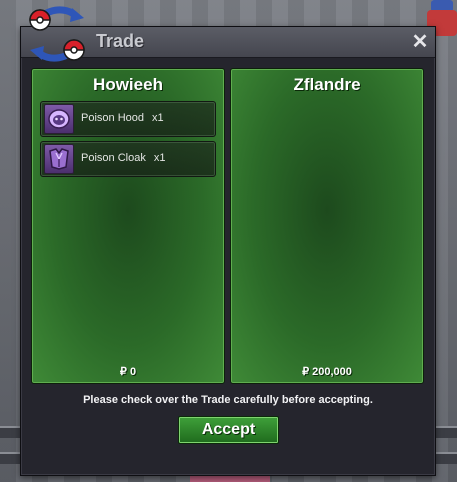 The height and width of the screenshot is (482, 457). I want to click on offer-item: Poison Hood x1, so click(128, 119).